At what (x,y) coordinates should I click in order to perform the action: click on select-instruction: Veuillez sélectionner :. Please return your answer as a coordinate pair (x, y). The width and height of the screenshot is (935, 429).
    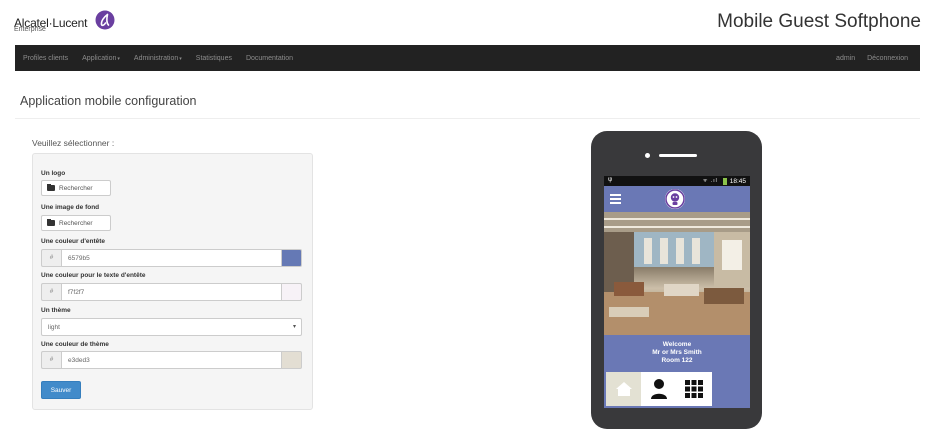
    Looking at the image, I should click on (73, 143).